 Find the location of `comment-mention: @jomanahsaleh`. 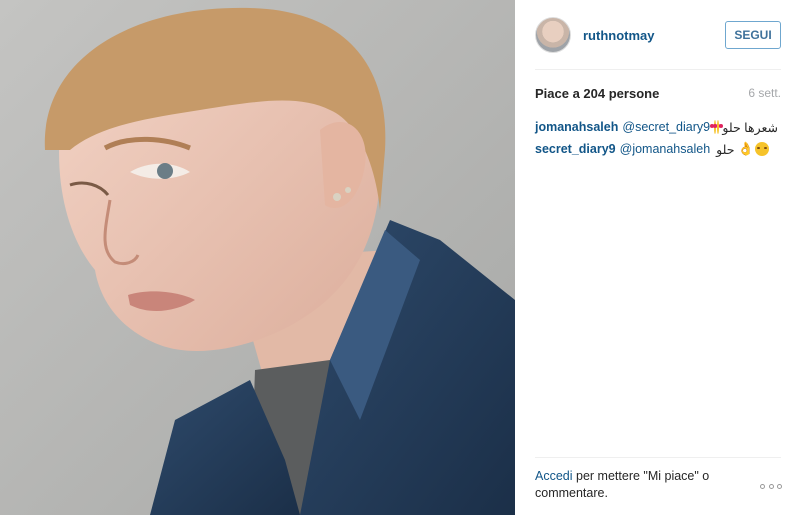

comment-mention: @jomanahsaleh is located at coordinates (665, 149).